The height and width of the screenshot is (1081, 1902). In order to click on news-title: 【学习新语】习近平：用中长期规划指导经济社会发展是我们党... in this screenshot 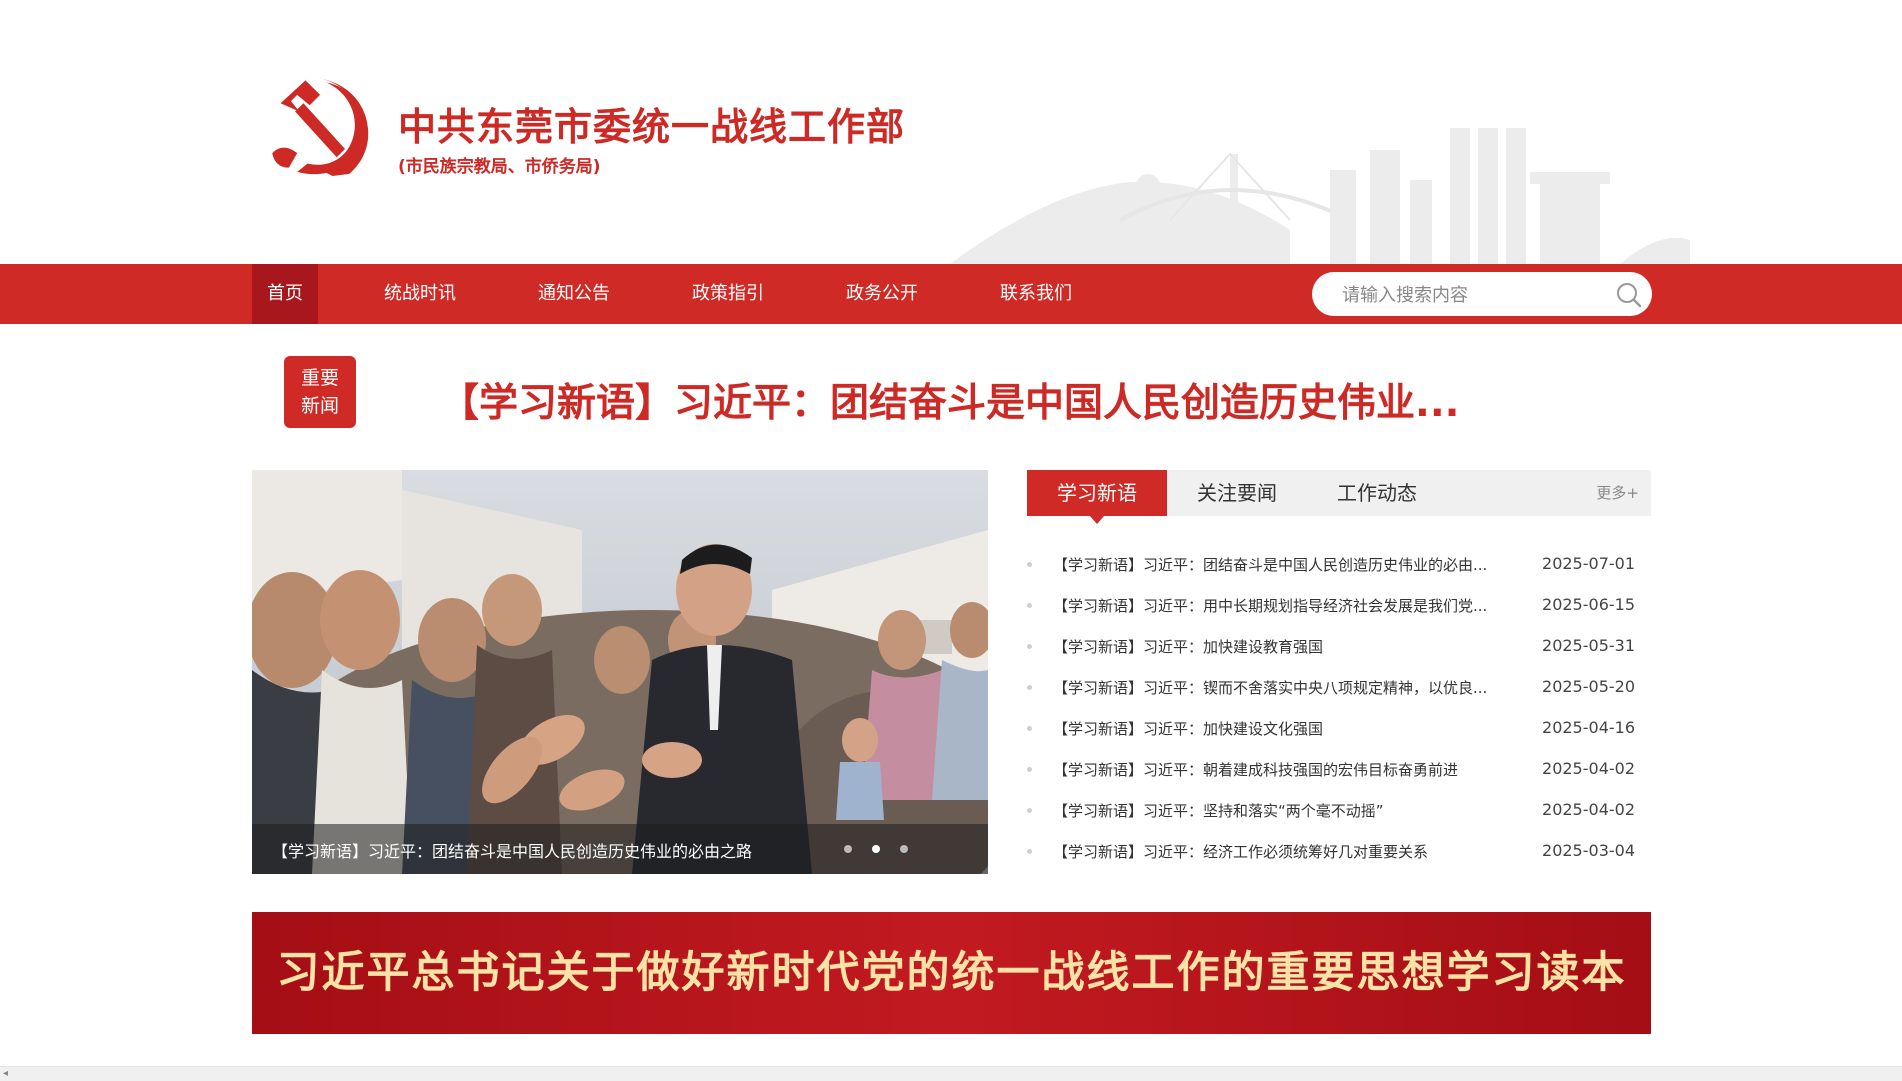, I will do `click(1302, 605)`.